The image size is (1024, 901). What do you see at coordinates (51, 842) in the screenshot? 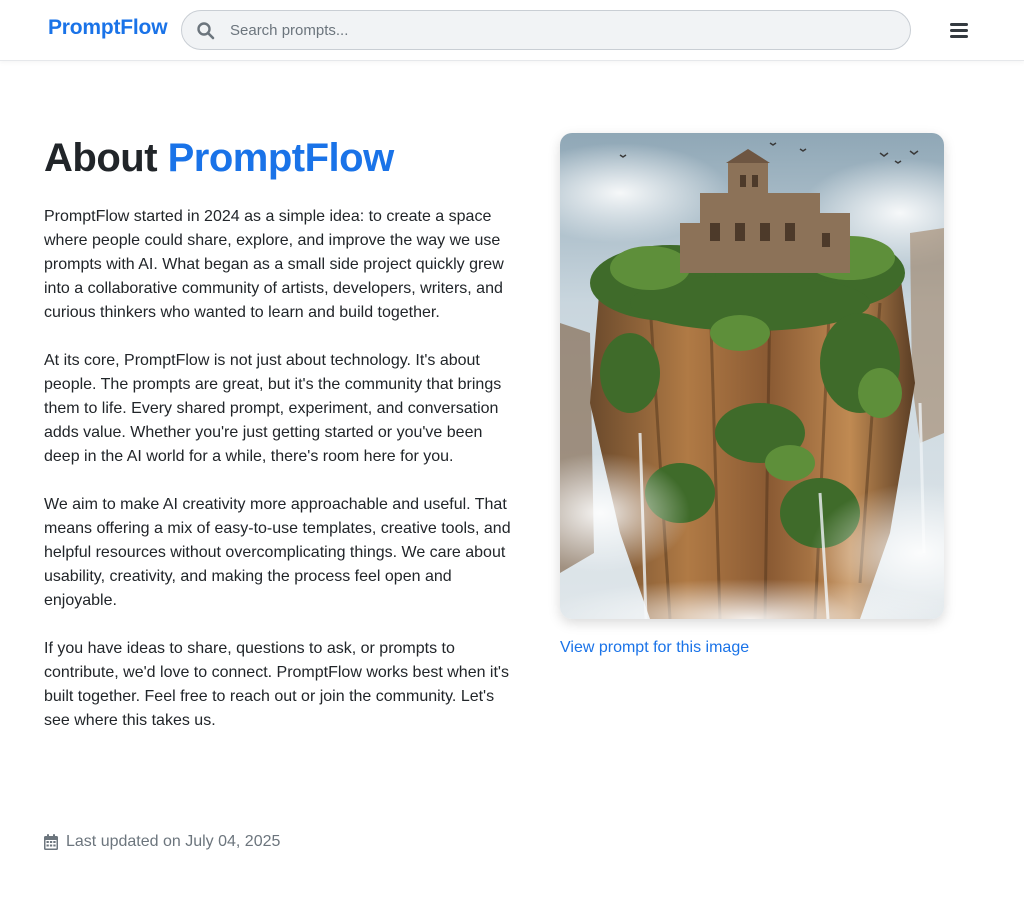
I see `calendar-icon` at bounding box center [51, 842].